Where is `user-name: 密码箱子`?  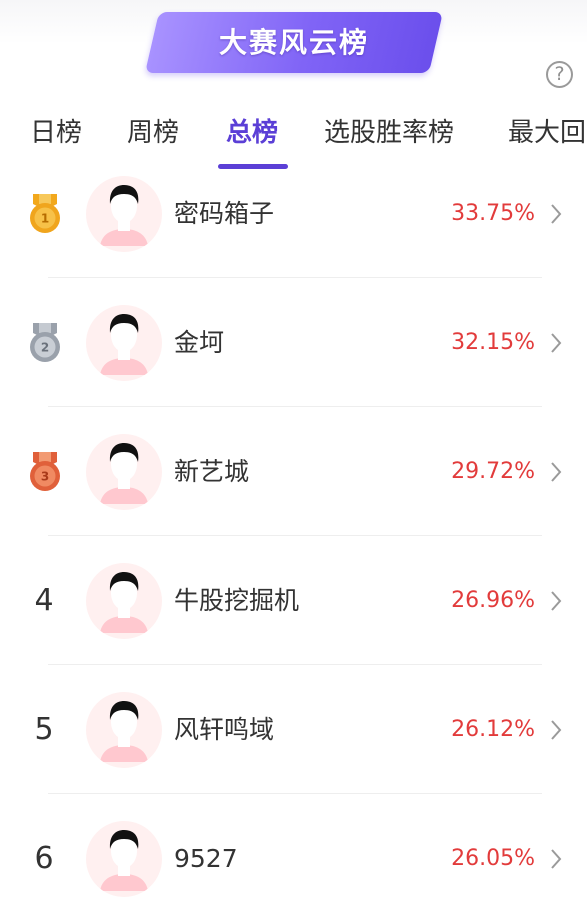
user-name: 密码箱子 is located at coordinates (224, 213).